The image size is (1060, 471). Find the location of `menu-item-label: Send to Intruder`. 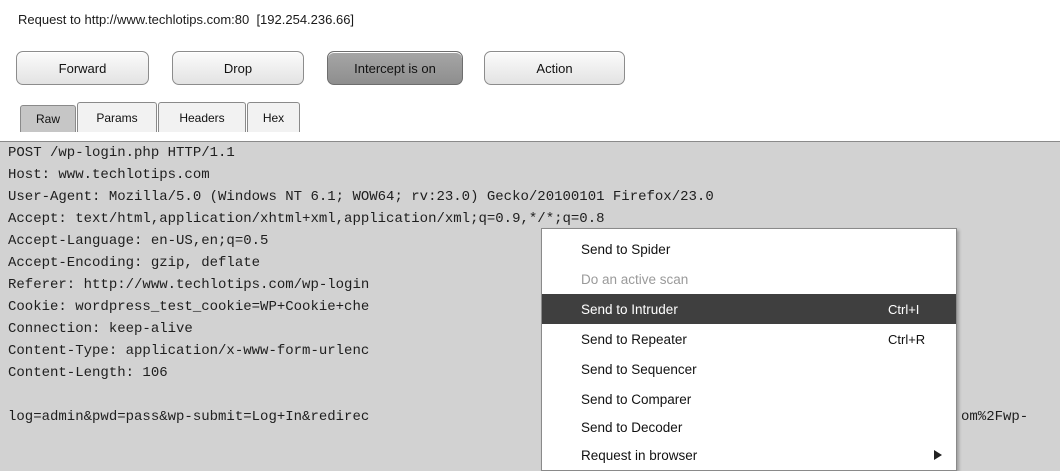

menu-item-label: Send to Intruder is located at coordinates (629, 309).